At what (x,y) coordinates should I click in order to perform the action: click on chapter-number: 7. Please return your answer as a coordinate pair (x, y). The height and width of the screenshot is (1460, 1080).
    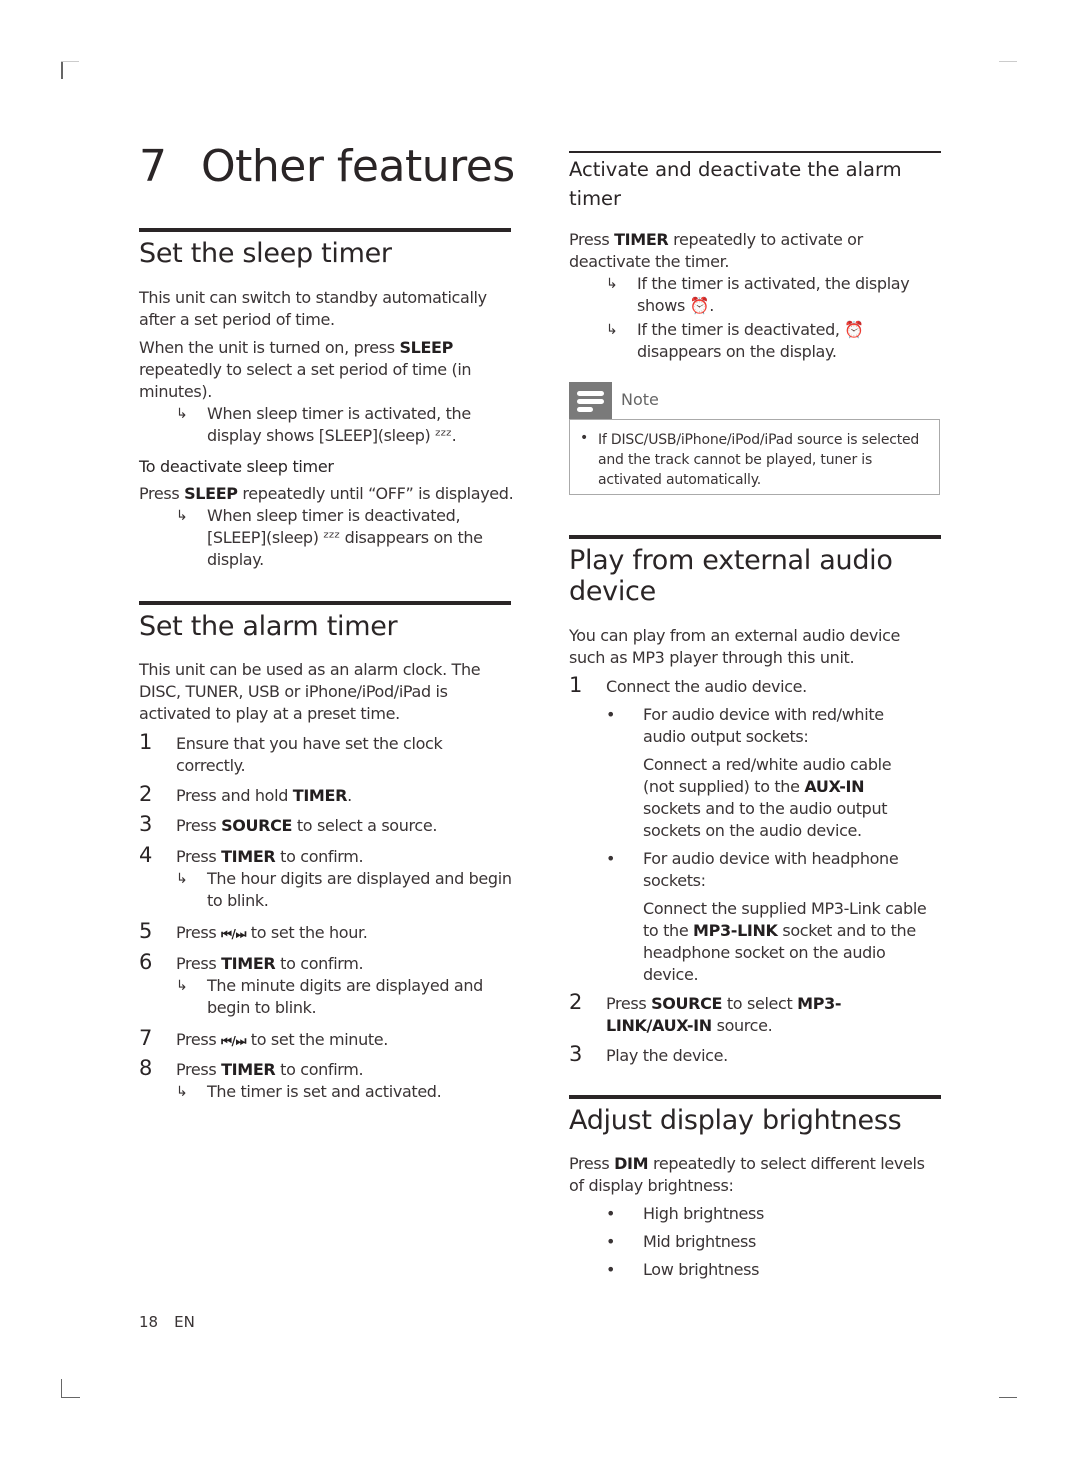
    Looking at the image, I should click on (153, 166).